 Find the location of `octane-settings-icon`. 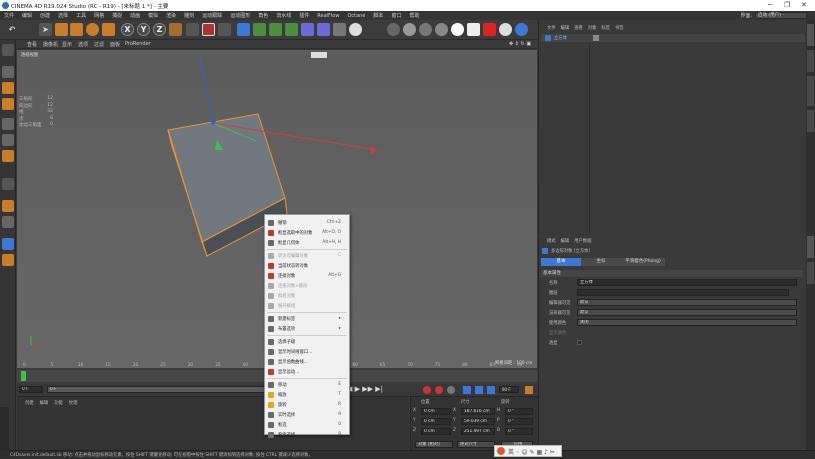

octane-settings-icon is located at coordinates (521, 29).